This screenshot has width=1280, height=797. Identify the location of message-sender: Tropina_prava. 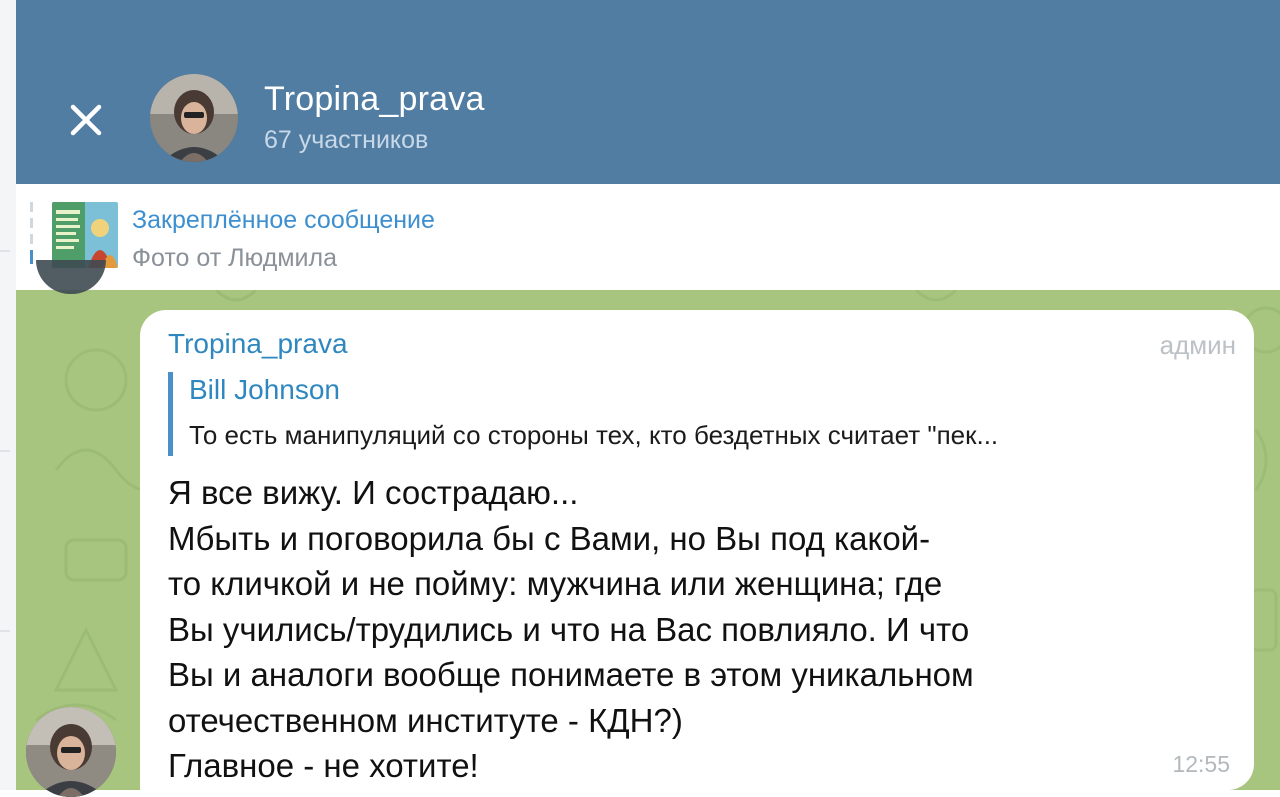
(258, 344).